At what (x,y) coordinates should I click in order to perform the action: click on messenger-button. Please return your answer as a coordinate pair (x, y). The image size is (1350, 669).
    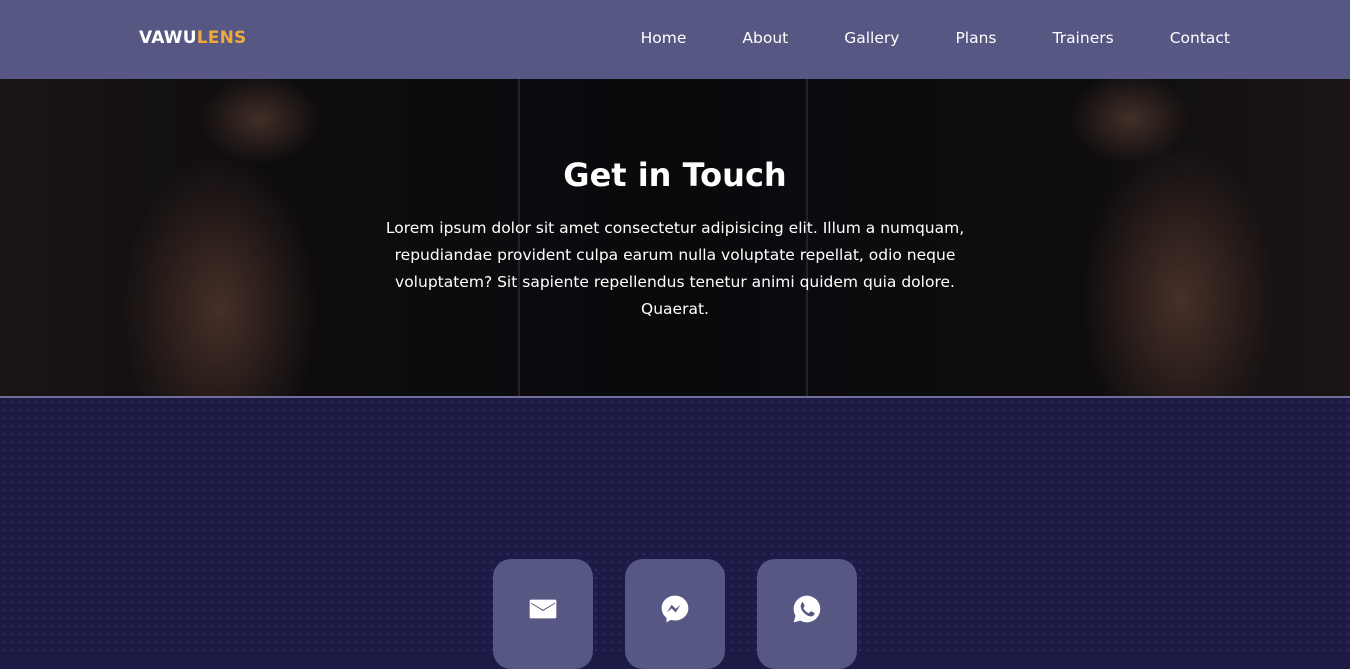
    Looking at the image, I should click on (675, 614).